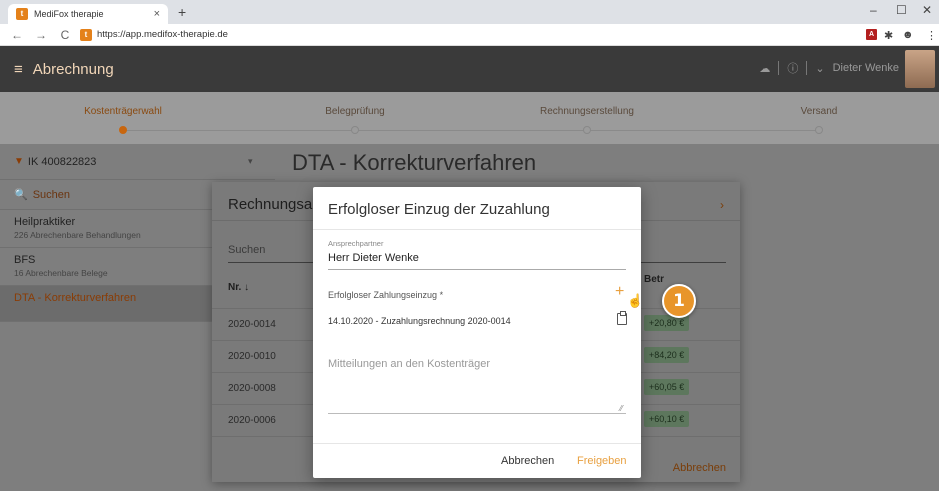  I want to click on app-title: Abrechnung, so click(73, 69).